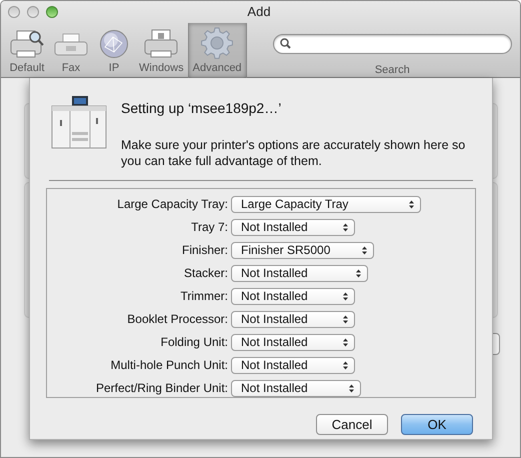  I want to click on popup-menu: Large Capacity Tray, so click(326, 204).